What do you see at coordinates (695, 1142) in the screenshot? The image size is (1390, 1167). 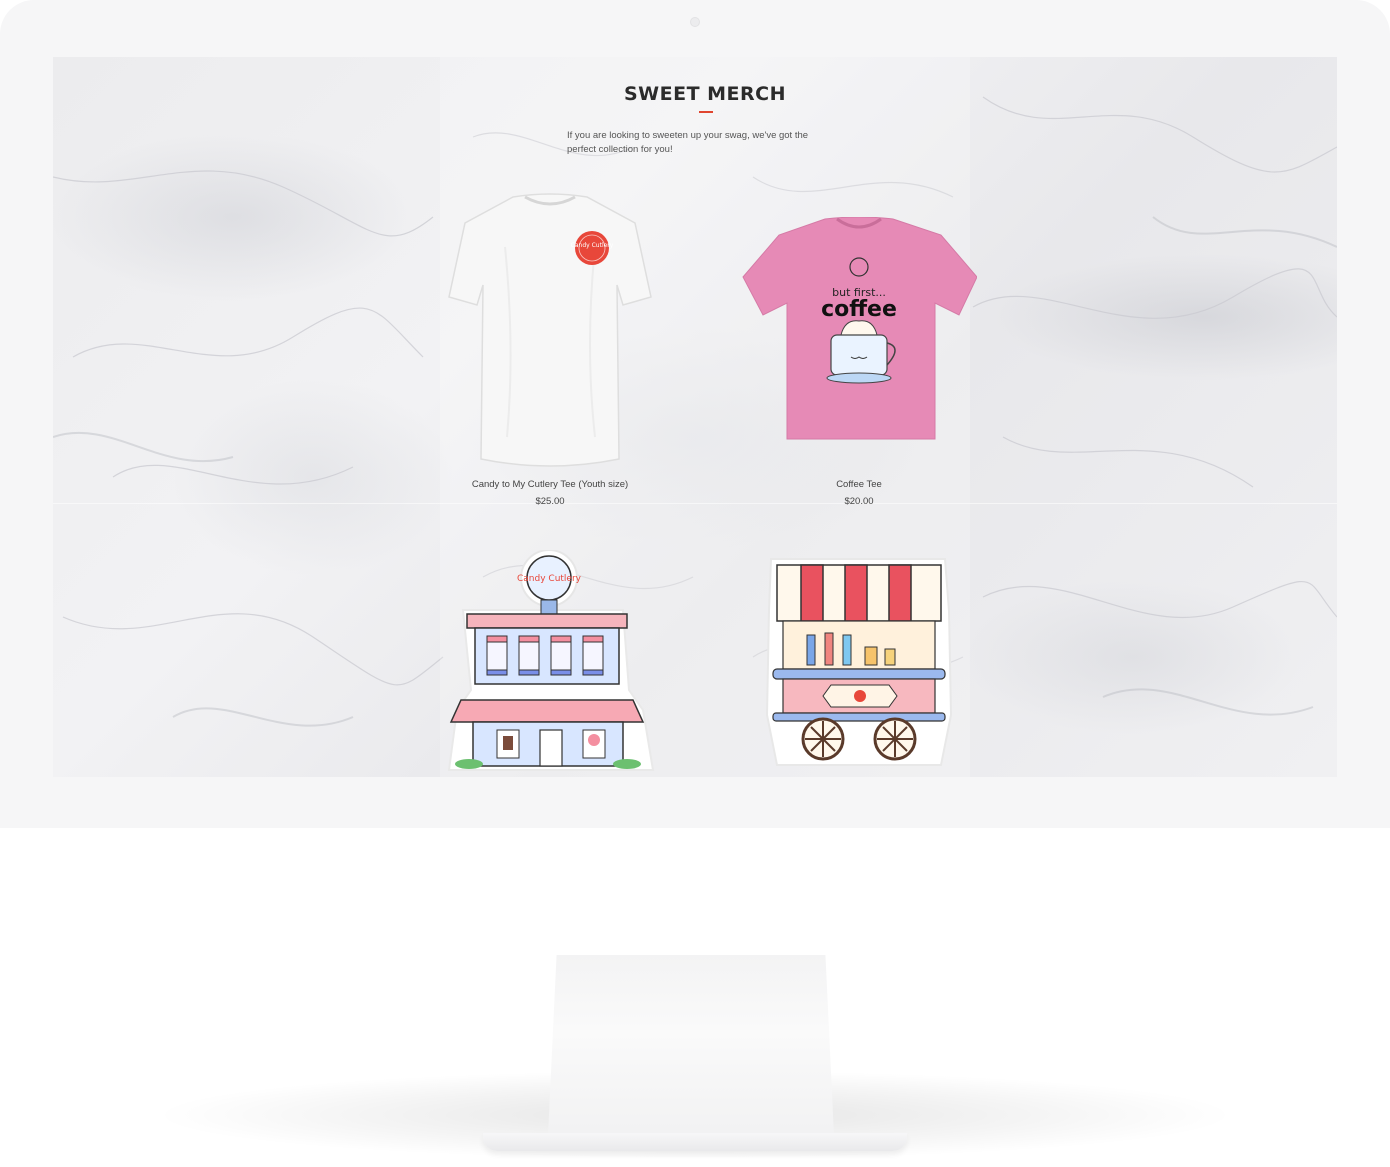 I see `monitor-stand-base` at bounding box center [695, 1142].